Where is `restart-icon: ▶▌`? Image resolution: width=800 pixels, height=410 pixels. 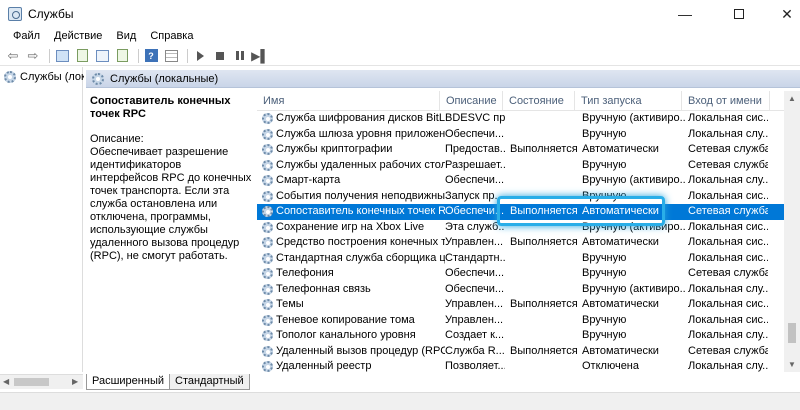
restart-icon: ▶▌ is located at coordinates (260, 55).